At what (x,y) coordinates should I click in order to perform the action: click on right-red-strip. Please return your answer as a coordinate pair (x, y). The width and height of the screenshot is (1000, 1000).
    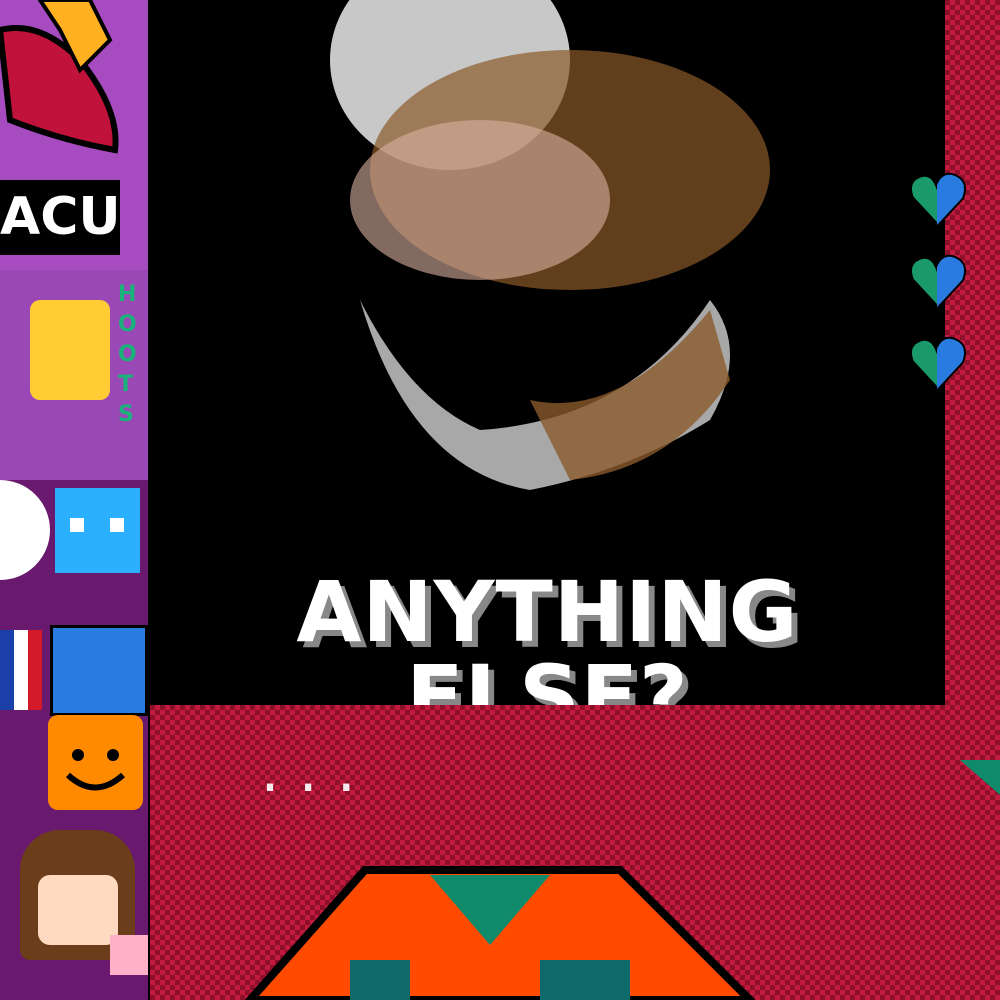
    Looking at the image, I should click on (954, 352).